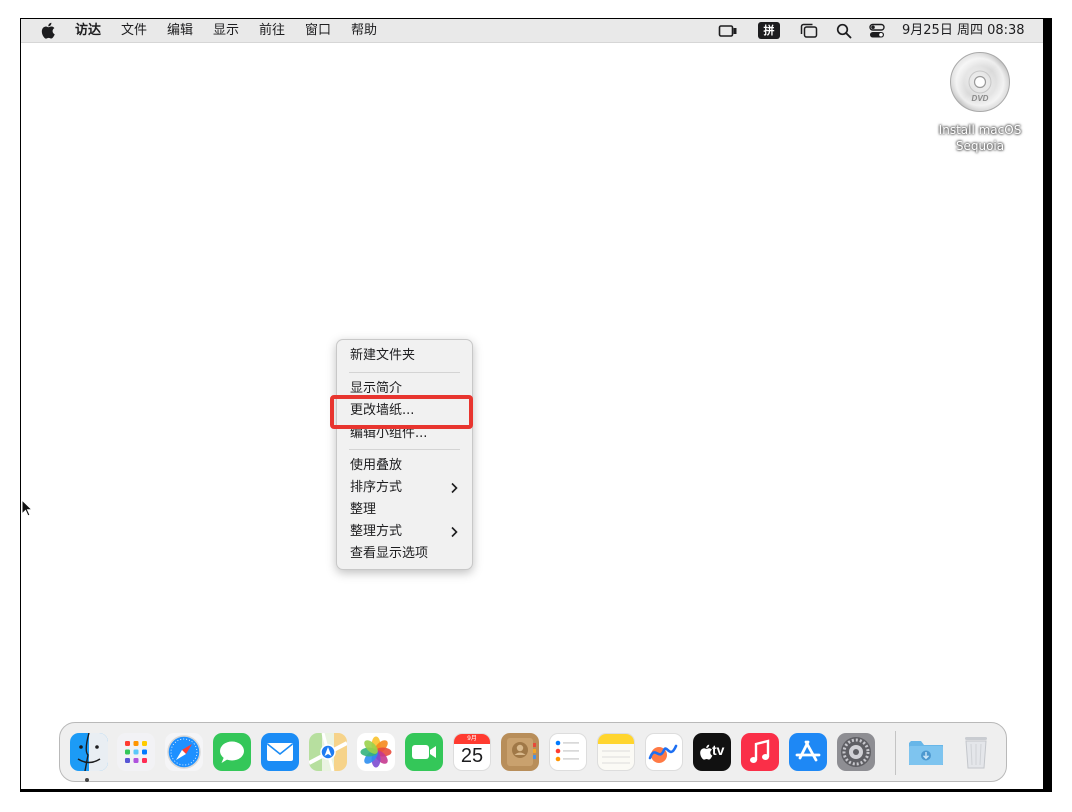  What do you see at coordinates (472, 756) in the screenshot?
I see `calendar-day: 25` at bounding box center [472, 756].